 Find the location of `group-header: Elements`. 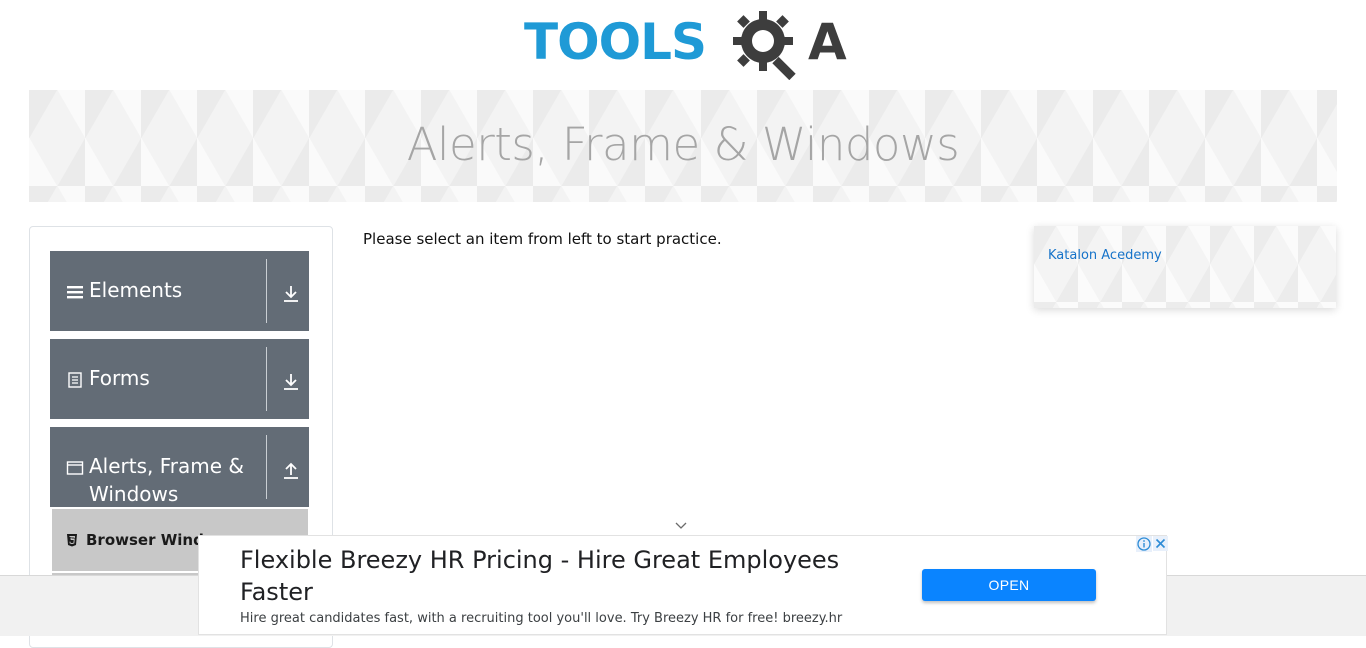

group-header: Elements is located at coordinates (179, 291).